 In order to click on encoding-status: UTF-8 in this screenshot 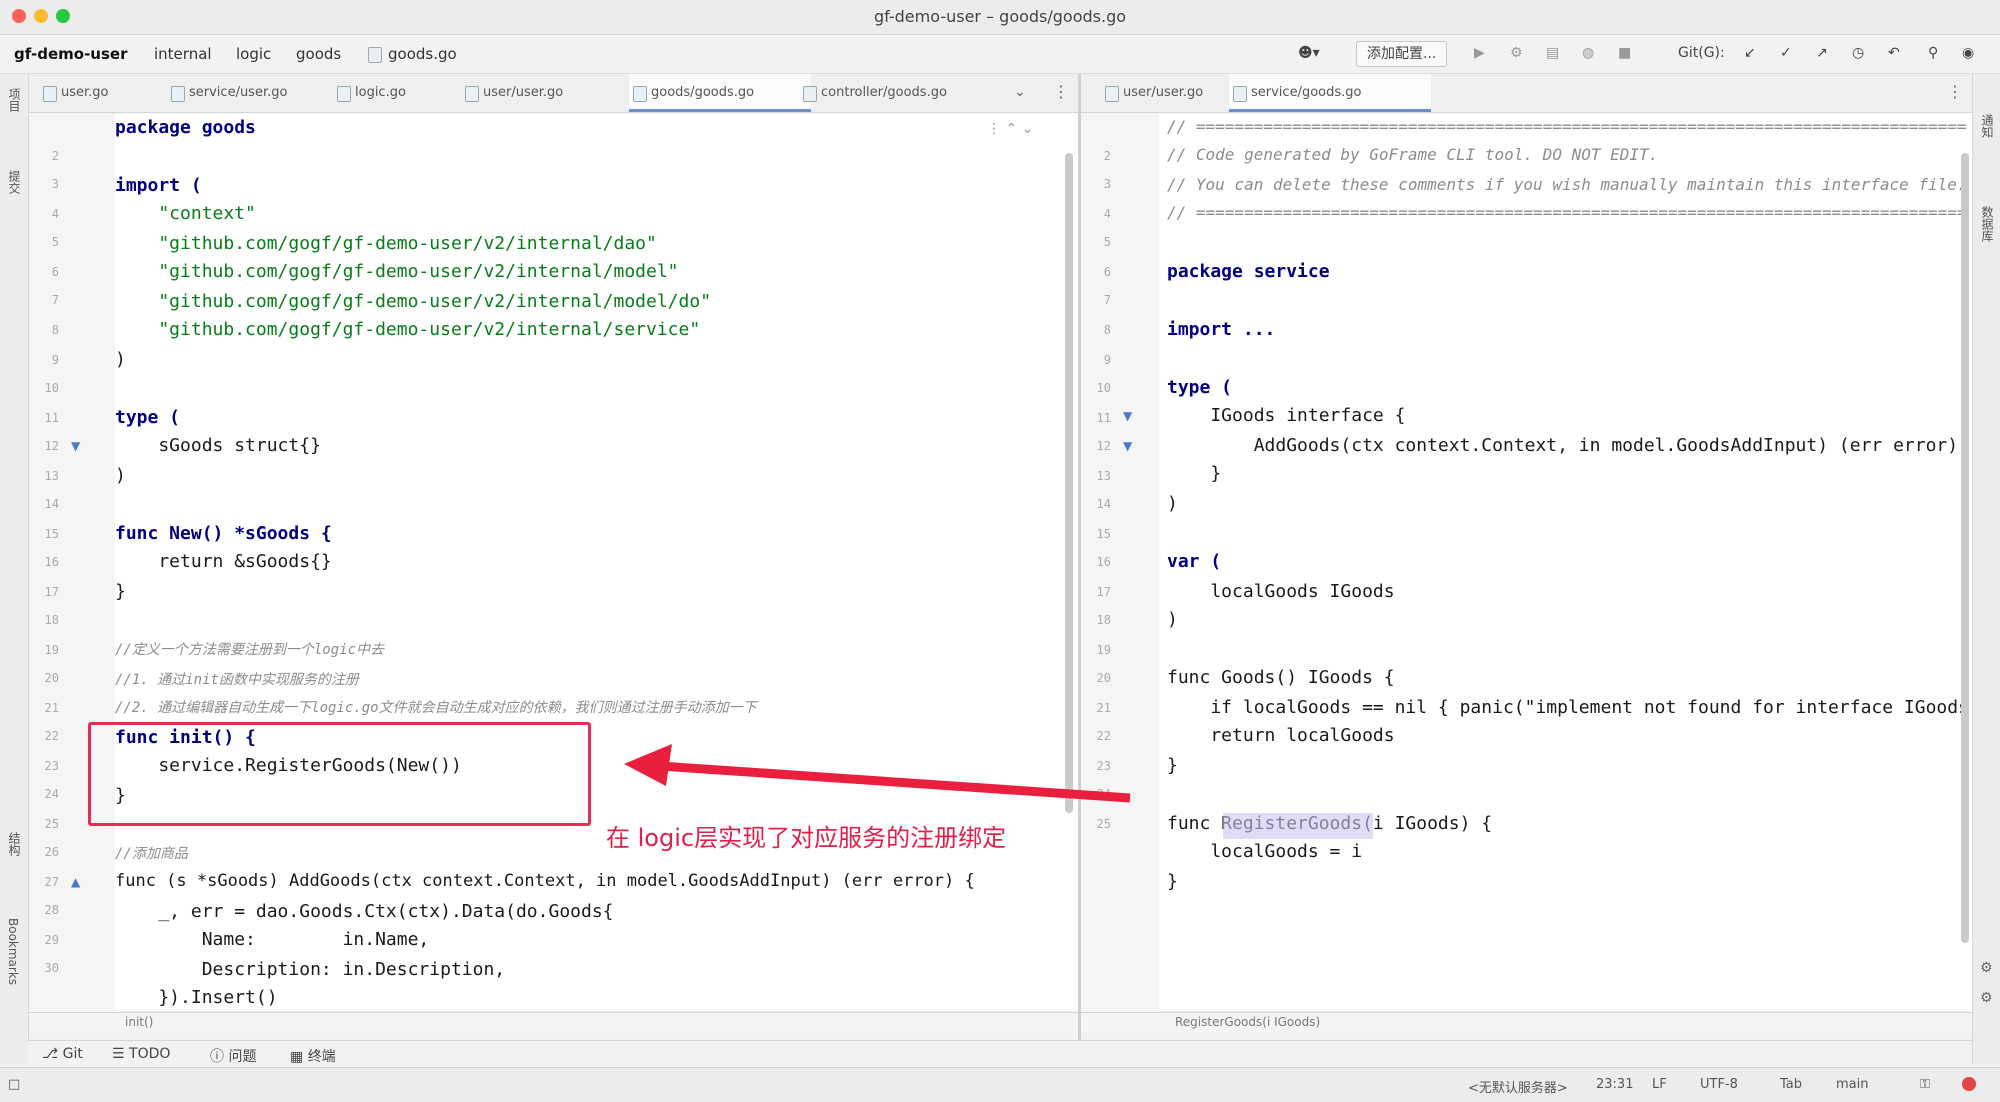, I will do `click(1719, 1084)`.